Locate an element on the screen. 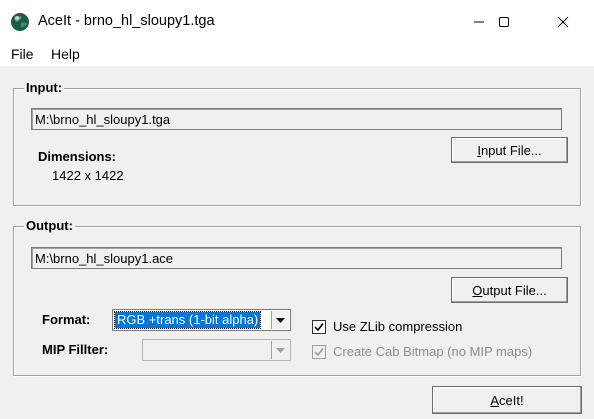 This screenshot has width=594, height=419. aceit-button: AceIt! is located at coordinates (507, 400).